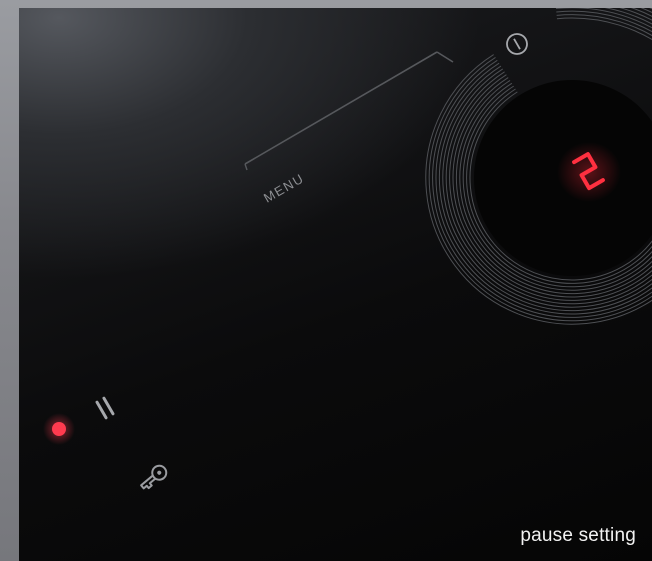  I want to click on indicator-dot, so click(59, 429).